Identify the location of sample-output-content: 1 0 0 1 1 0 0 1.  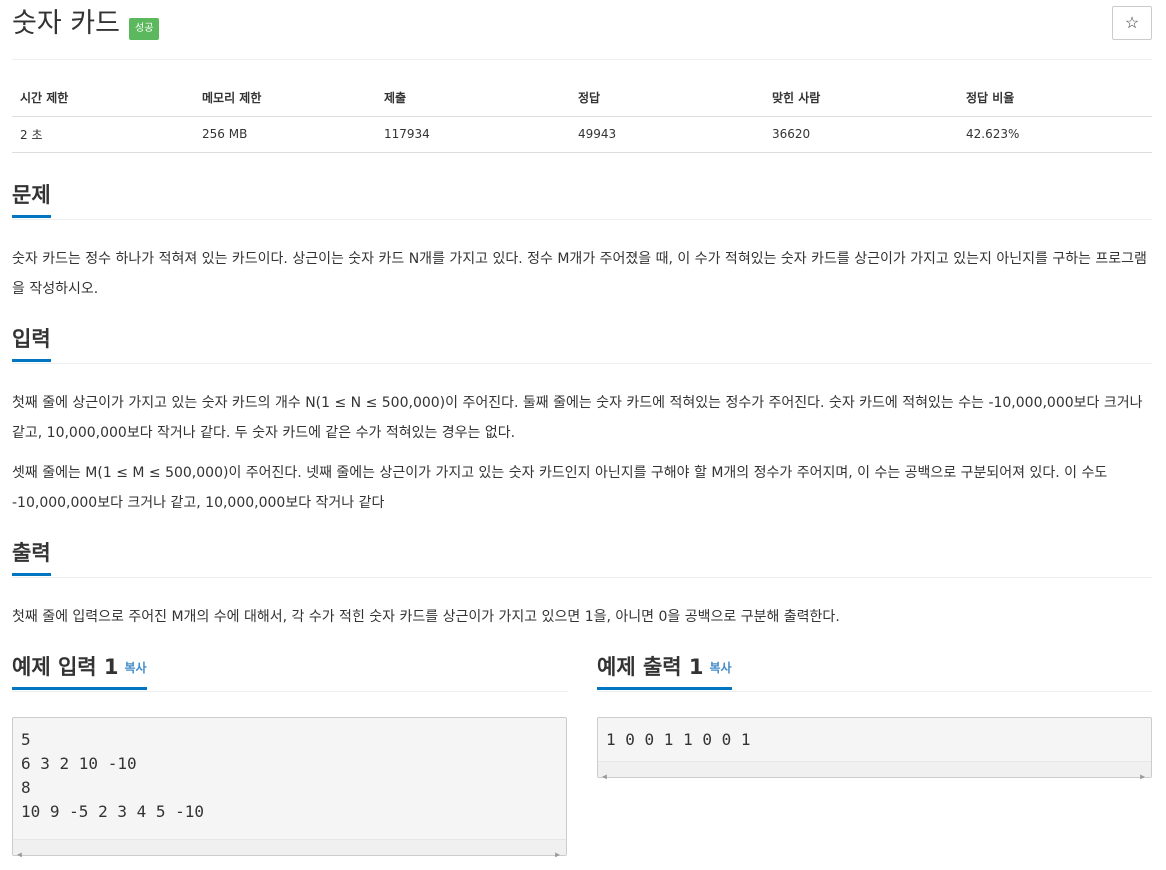
(678, 739).